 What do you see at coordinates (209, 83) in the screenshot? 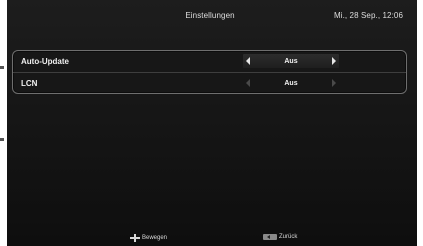
I see `setting-row-lcn: LCN Aus` at bounding box center [209, 83].